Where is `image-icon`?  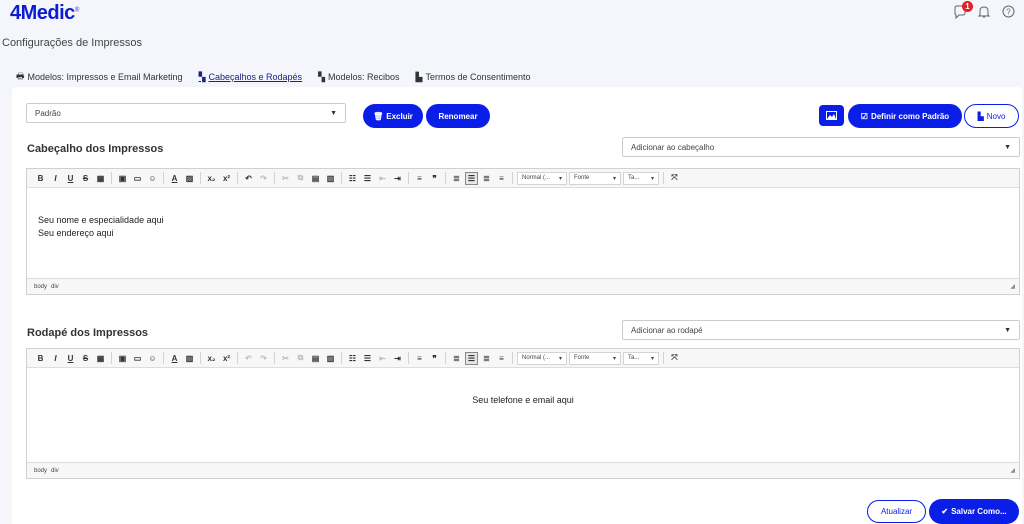 image-icon is located at coordinates (831, 115).